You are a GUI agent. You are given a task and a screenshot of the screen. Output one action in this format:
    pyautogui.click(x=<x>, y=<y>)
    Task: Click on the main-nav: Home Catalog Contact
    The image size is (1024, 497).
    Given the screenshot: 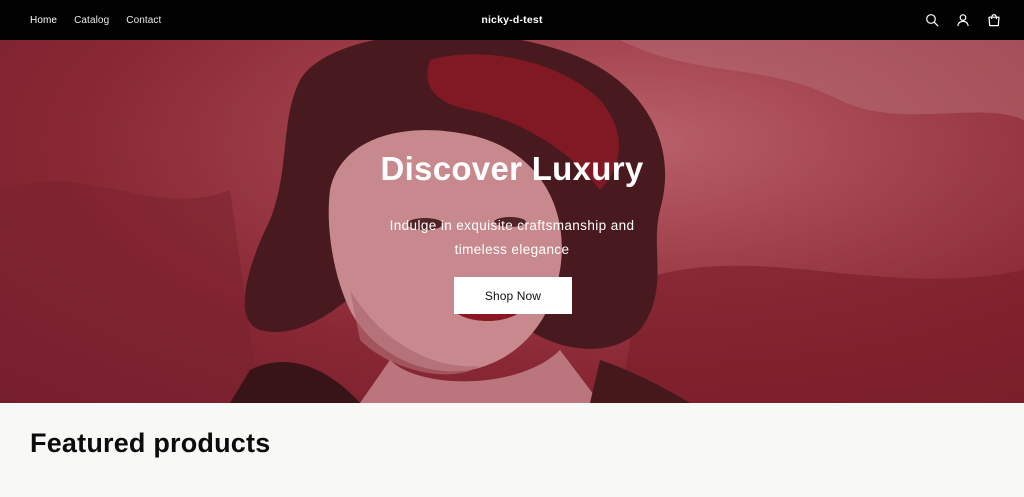 What is the action you would take?
    pyautogui.click(x=95, y=20)
    